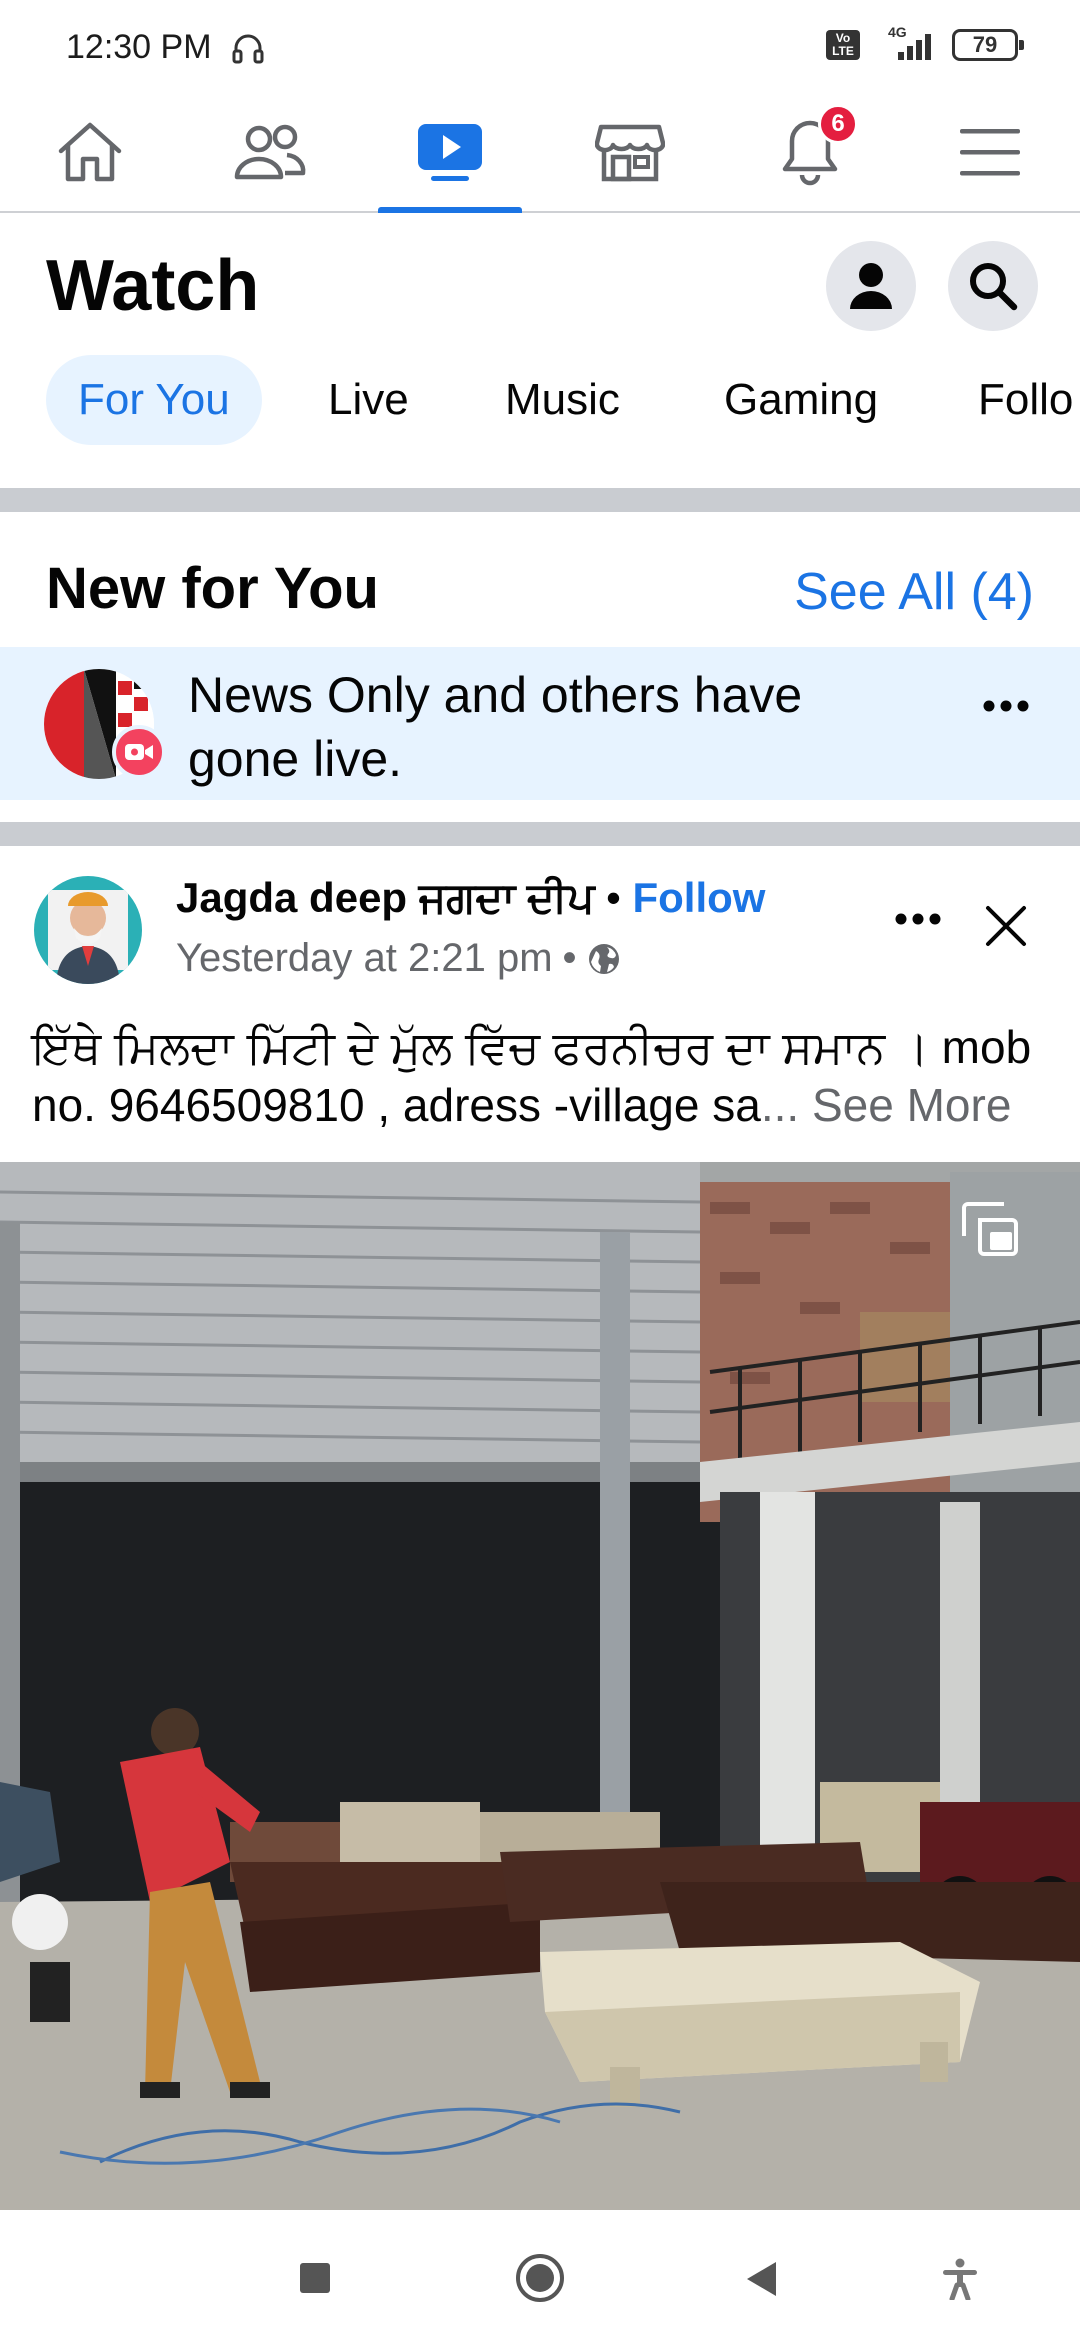  Describe the element at coordinates (139, 752) in the screenshot. I see `live-video-icon` at that location.